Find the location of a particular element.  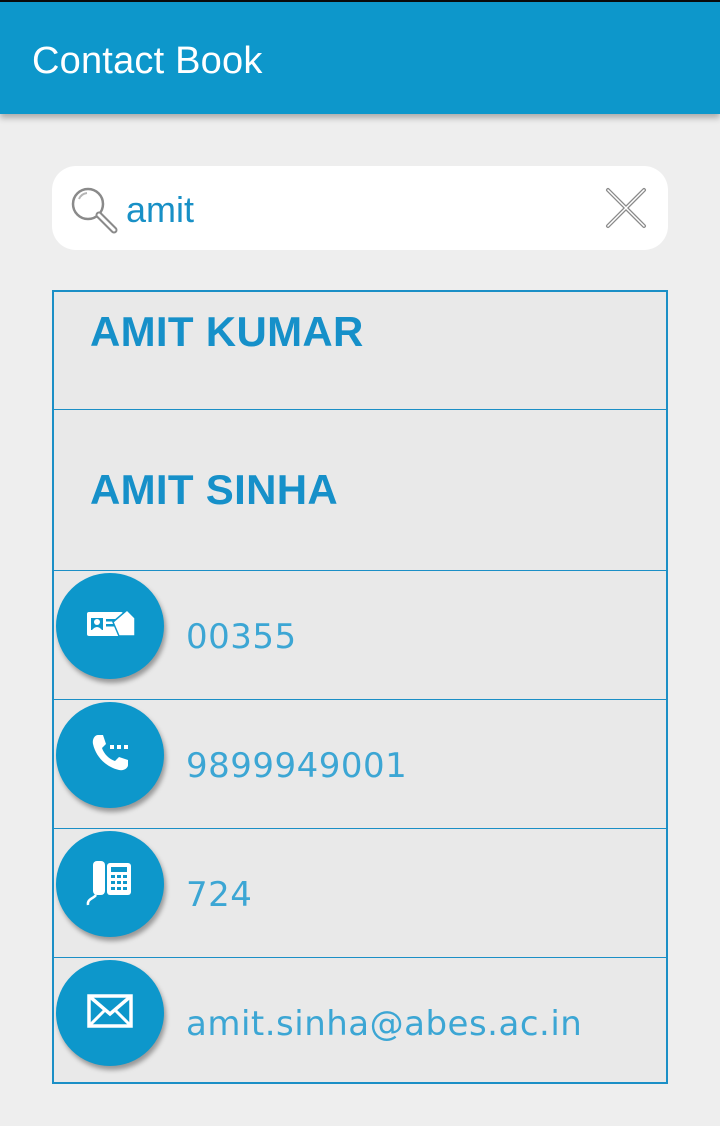

extension-button is located at coordinates (110, 884).